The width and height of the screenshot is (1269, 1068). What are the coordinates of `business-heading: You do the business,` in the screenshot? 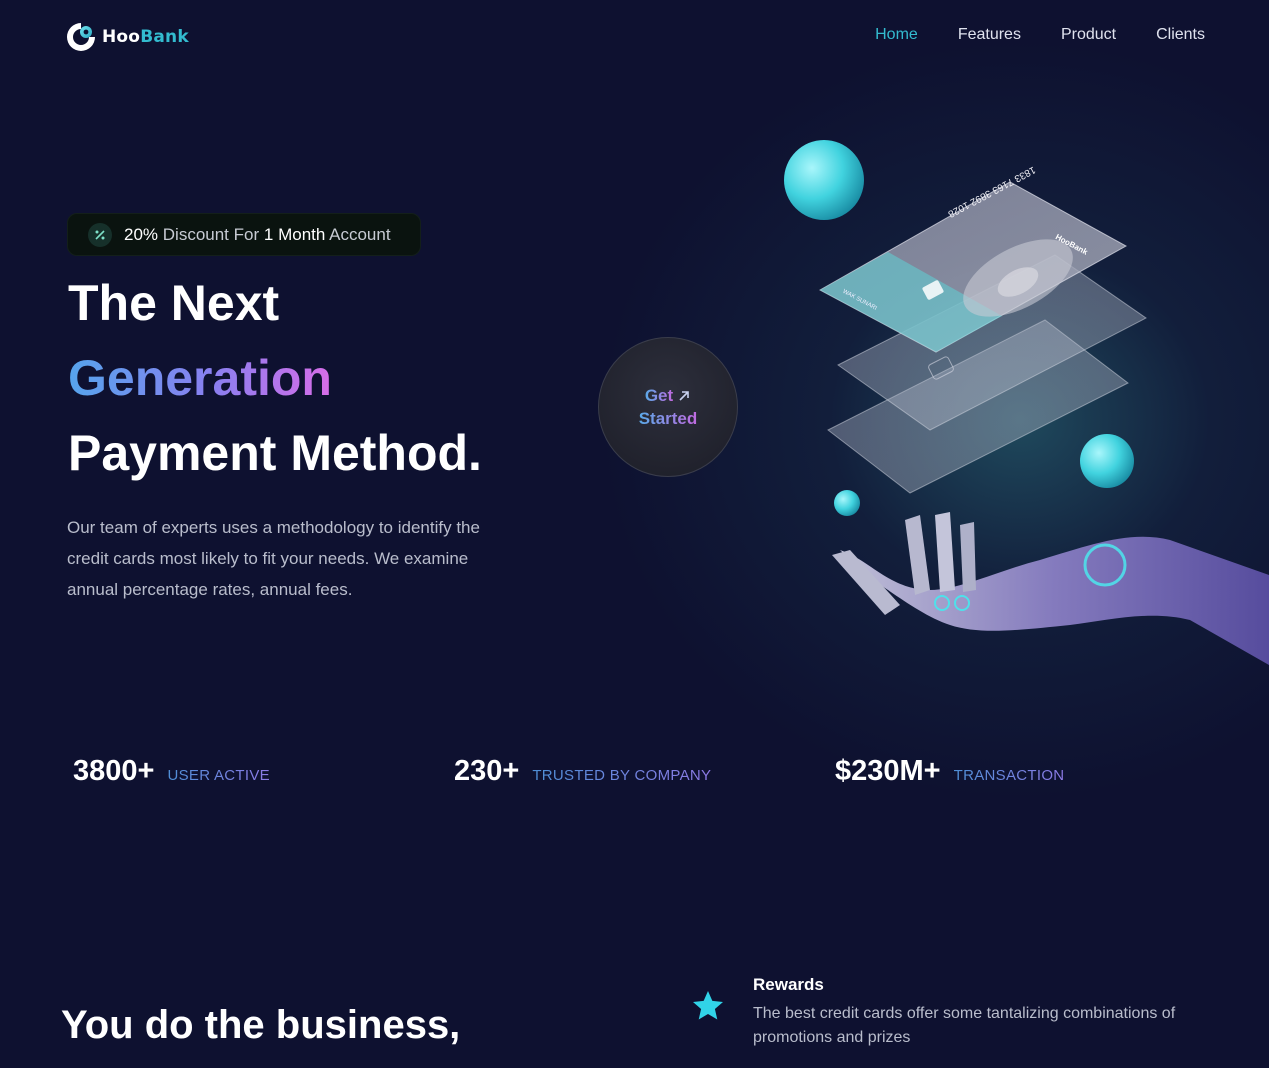 It's located at (261, 1025).